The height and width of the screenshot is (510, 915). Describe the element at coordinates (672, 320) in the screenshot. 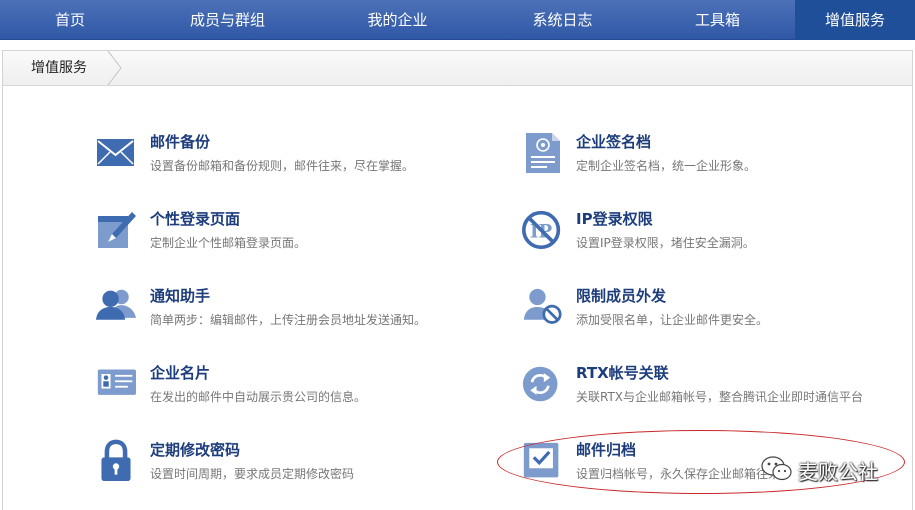

I see `service-description: 添加受限名单，让企业邮件更安全。` at that location.